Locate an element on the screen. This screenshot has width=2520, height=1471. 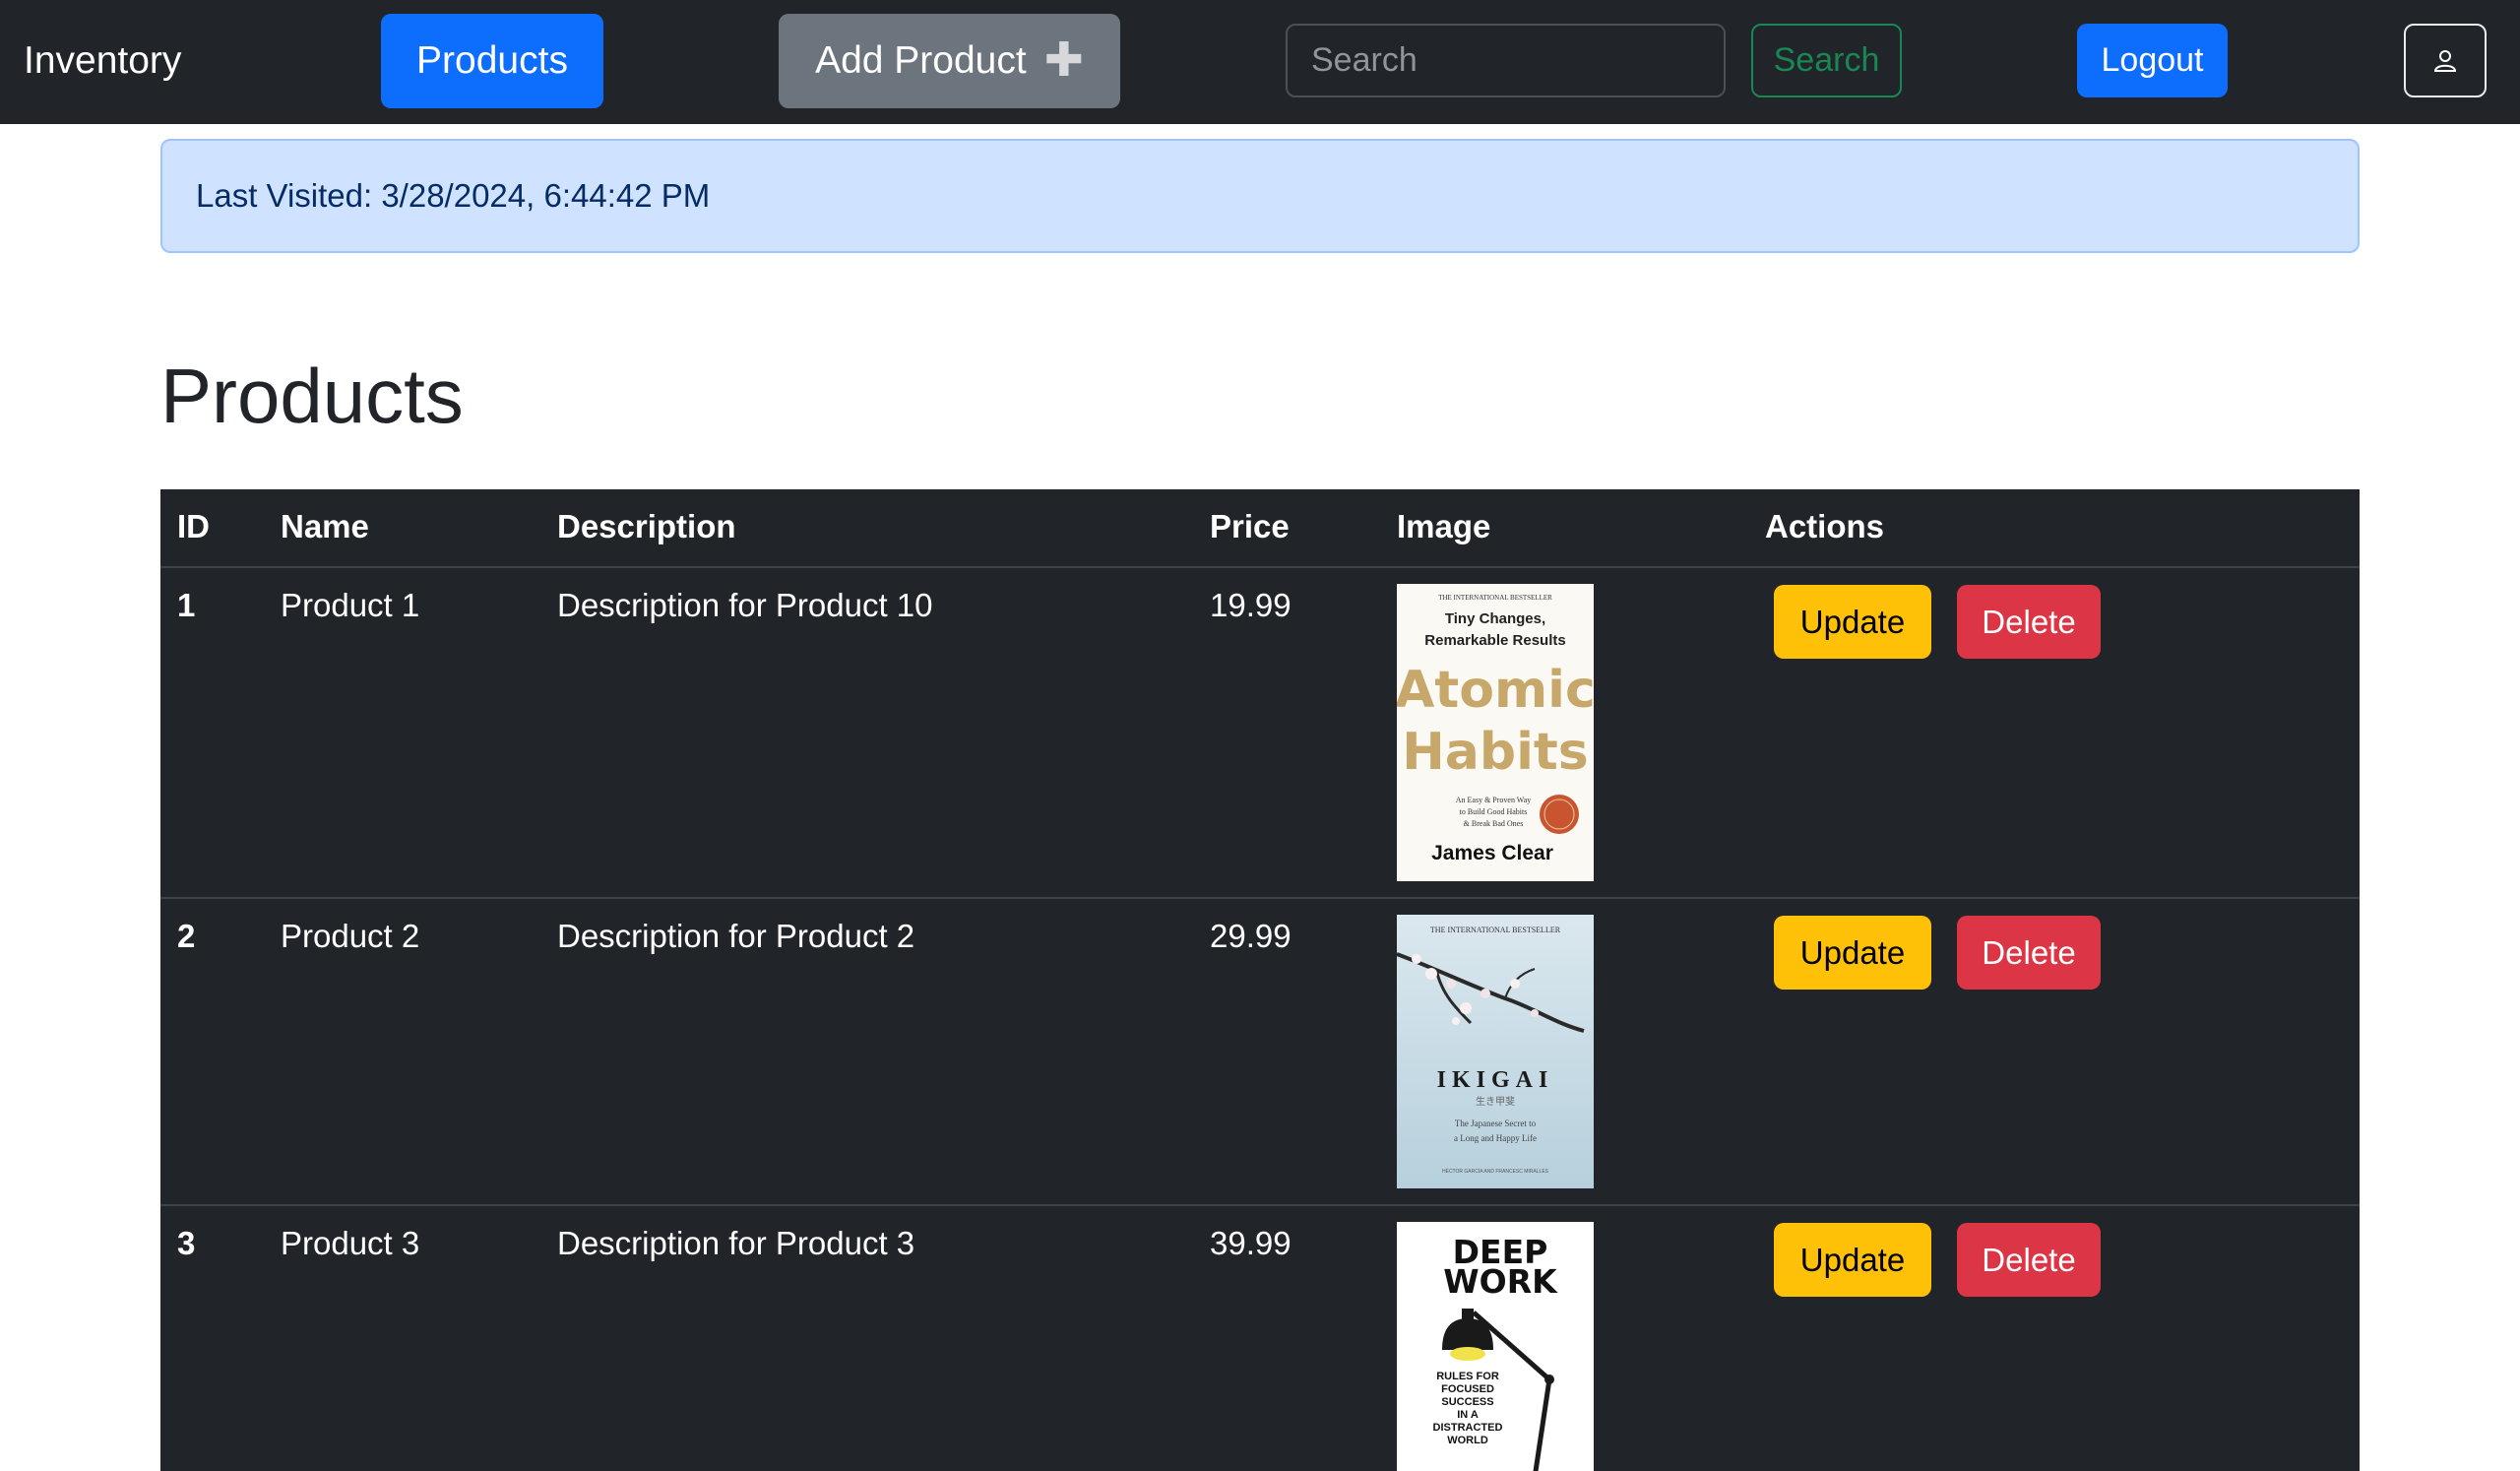
svg-text: James Clear is located at coordinates (1492, 853).